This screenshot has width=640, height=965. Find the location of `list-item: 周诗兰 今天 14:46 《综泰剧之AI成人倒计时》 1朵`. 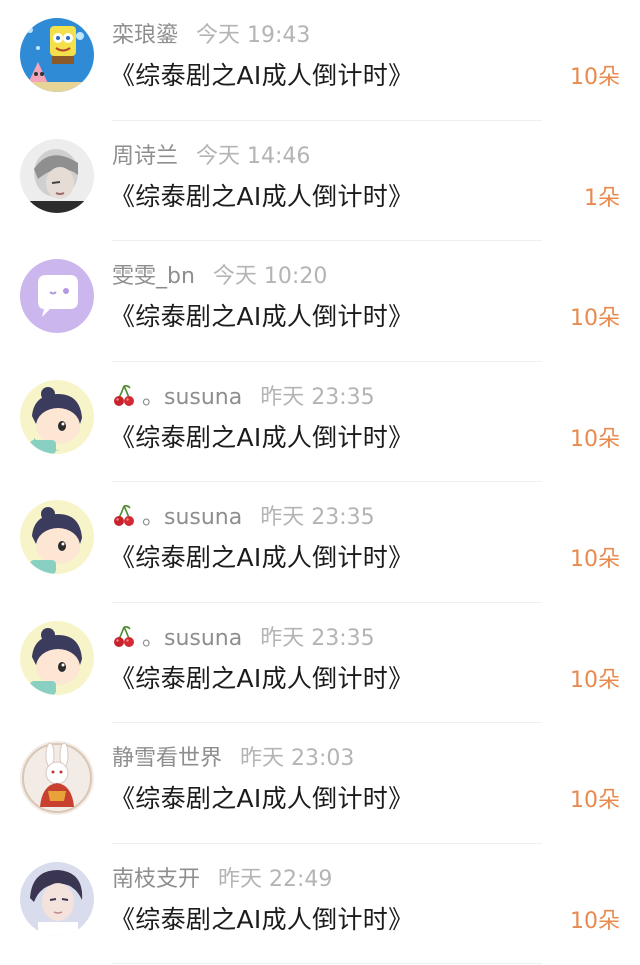

list-item: 周诗兰 今天 14:46 《综泰剧之AI成人倒计时》 1朵 is located at coordinates (320, 181).